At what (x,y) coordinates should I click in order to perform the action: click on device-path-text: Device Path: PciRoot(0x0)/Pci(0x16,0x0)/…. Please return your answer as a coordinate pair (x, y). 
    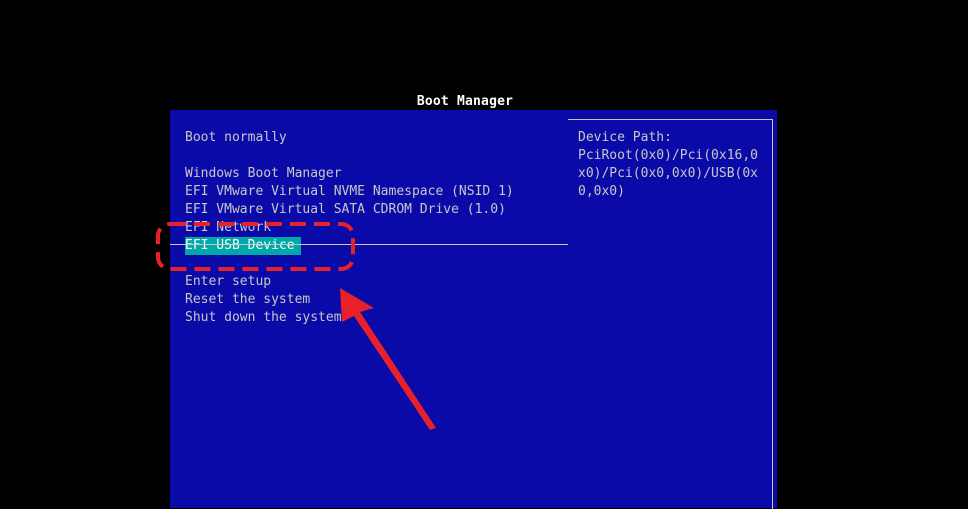
    Looking at the image, I should click on (671, 165).